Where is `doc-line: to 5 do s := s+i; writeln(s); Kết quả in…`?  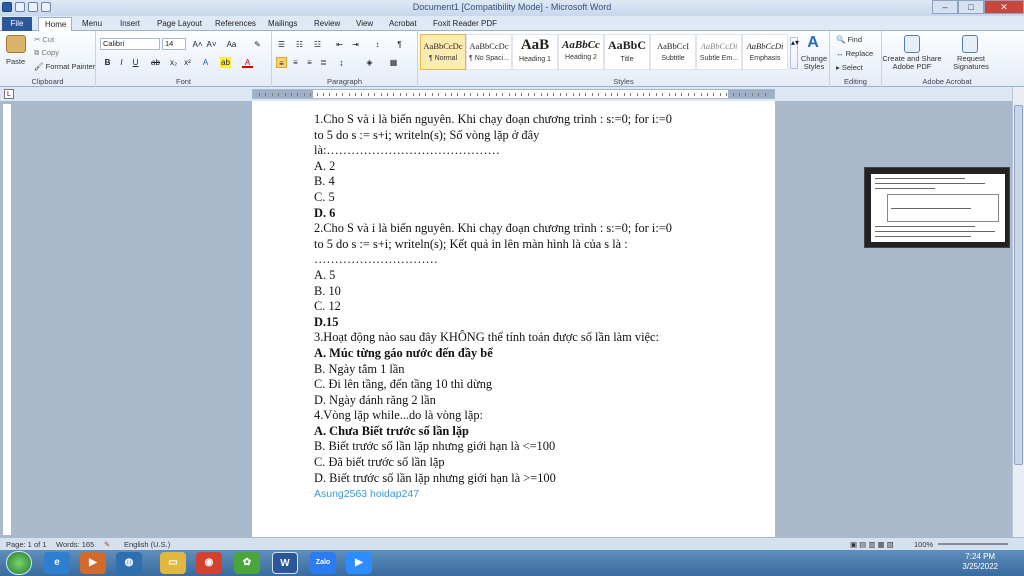 doc-line: to 5 do s := s+i; writeln(s); Kết quả in… is located at coordinates (519, 245).